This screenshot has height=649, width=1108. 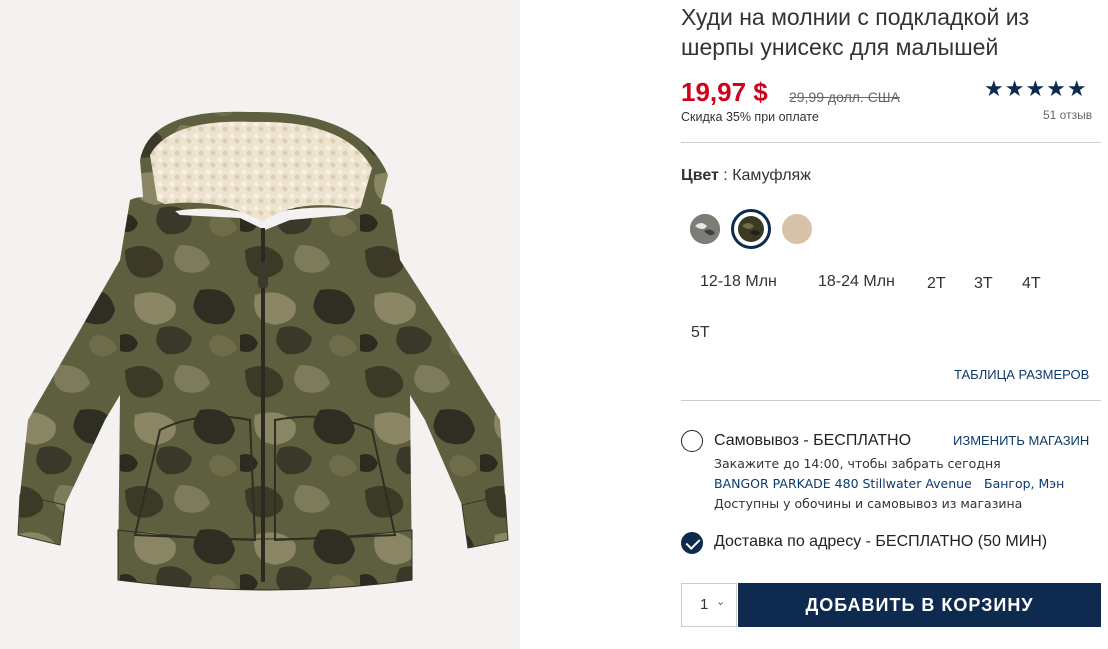 What do you see at coordinates (1021, 440) in the screenshot?
I see `change-store-link: ИЗМЕНИТЬ МАГАЗИН` at bounding box center [1021, 440].